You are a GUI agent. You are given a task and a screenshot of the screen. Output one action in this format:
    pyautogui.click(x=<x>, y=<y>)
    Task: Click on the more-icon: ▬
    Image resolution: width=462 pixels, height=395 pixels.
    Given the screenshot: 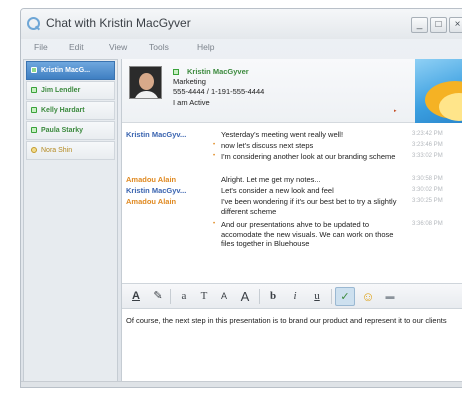 What is the action you would take?
    pyautogui.click(x=390, y=296)
    